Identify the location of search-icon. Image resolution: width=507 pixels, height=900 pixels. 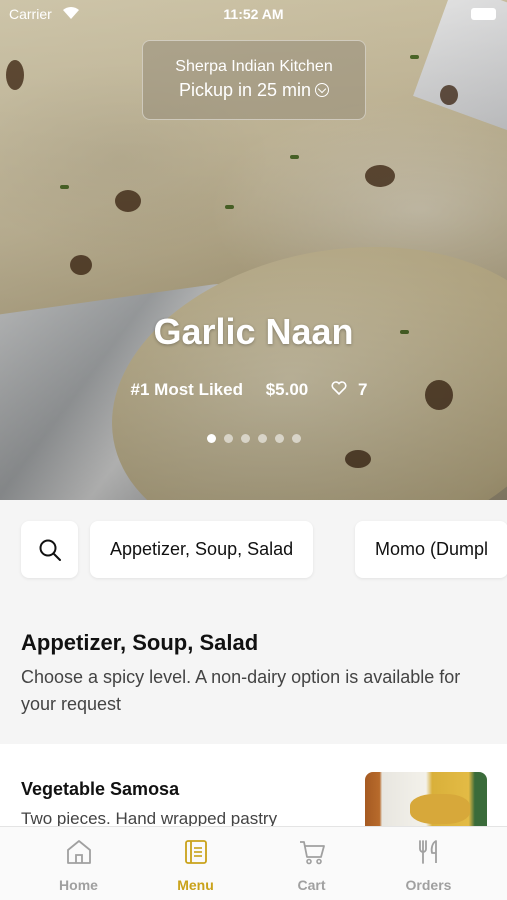
(50, 550).